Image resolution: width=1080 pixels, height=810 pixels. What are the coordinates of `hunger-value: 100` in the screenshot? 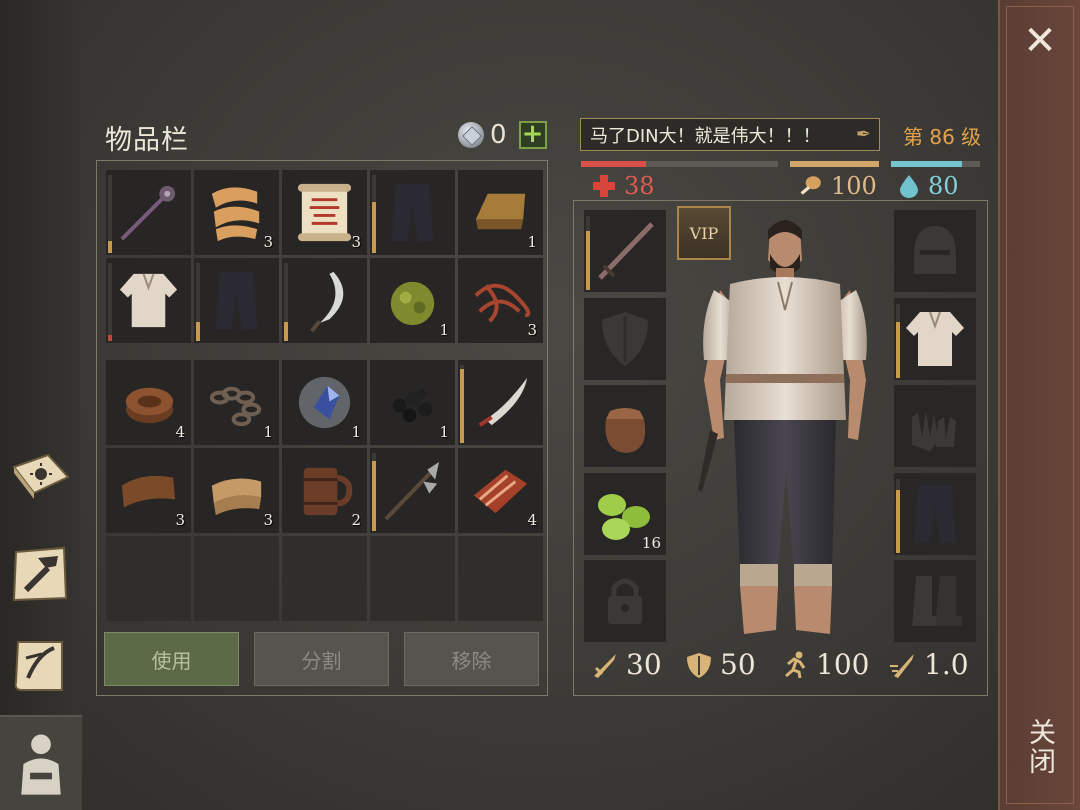 It's located at (854, 186).